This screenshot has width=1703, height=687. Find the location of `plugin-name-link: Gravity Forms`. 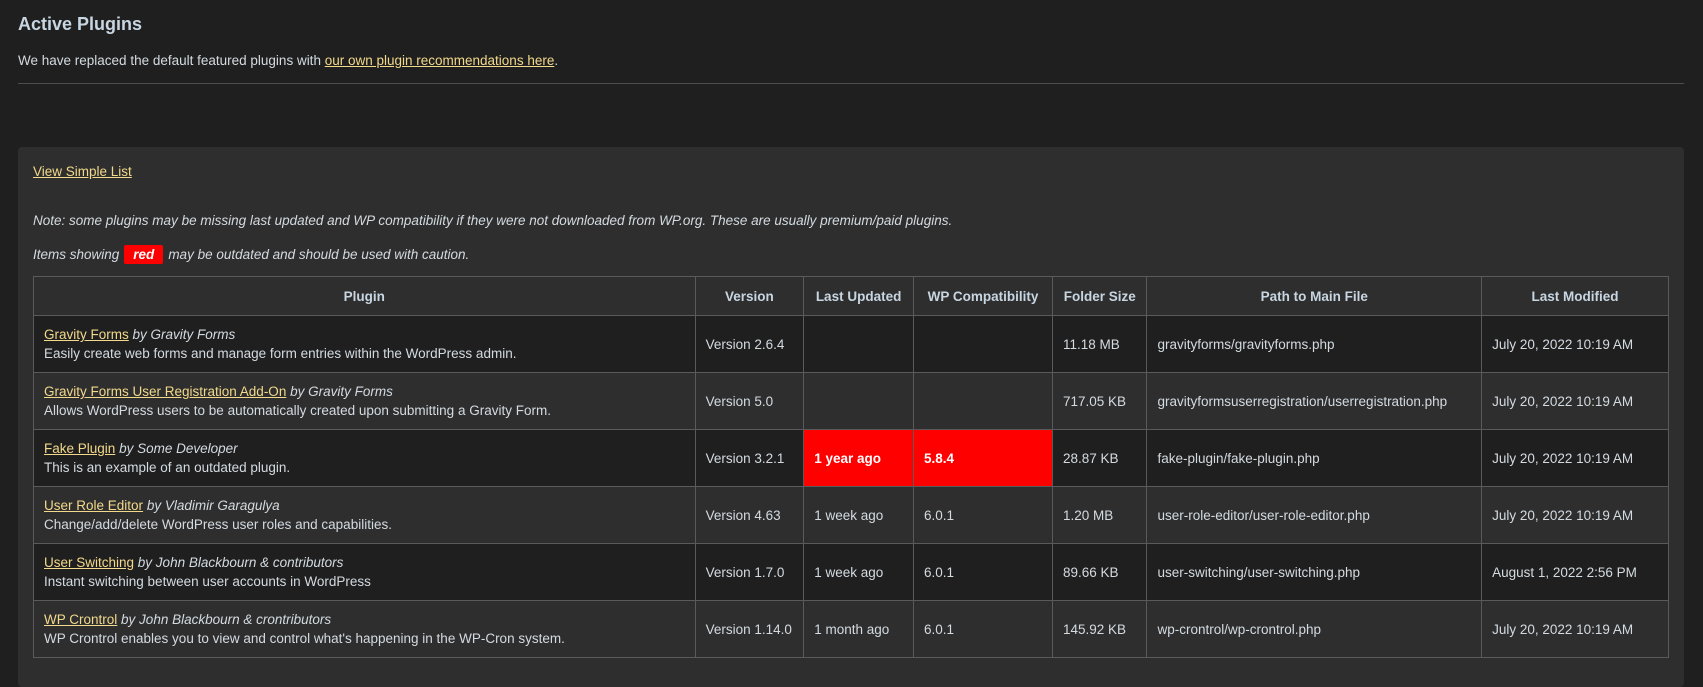

plugin-name-link: Gravity Forms is located at coordinates (86, 334).